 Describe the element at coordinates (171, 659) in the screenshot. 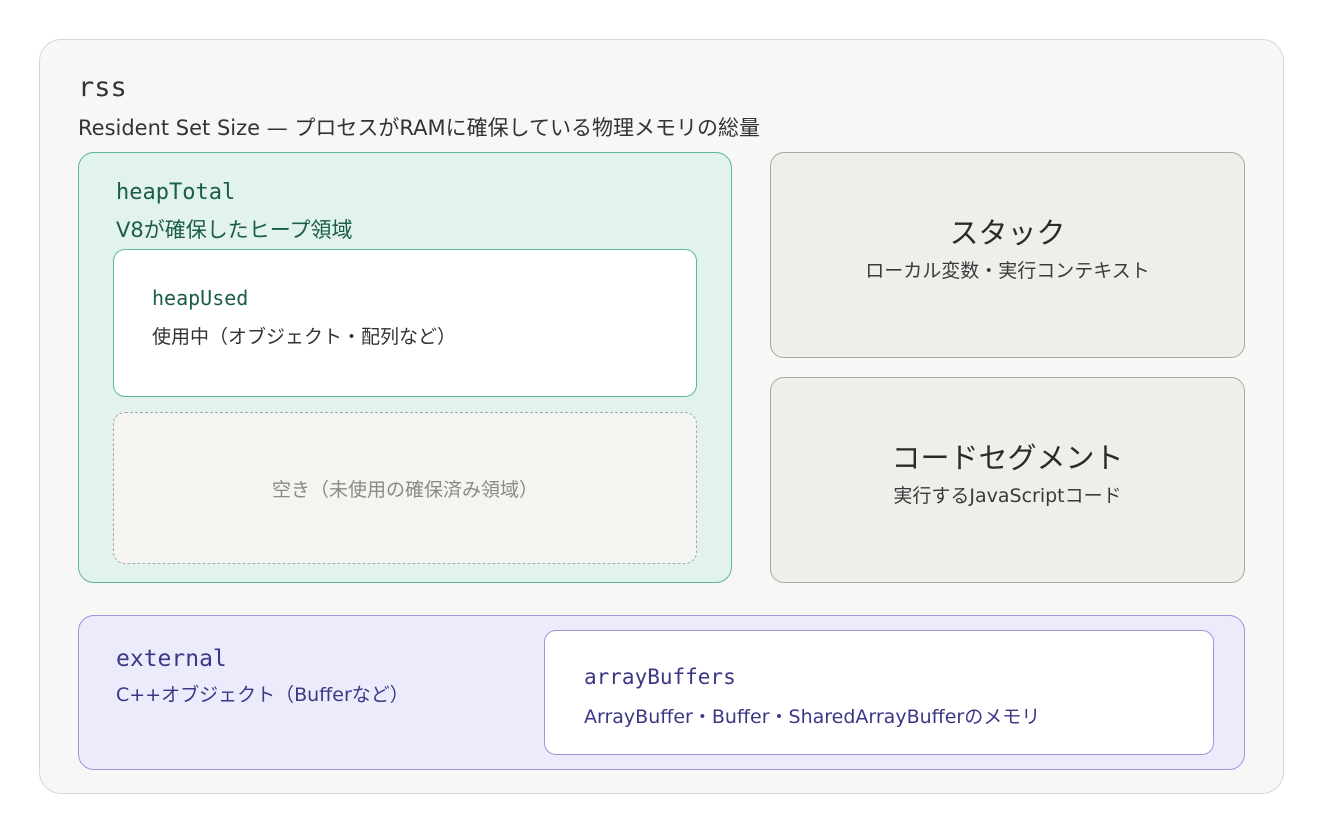

I see `external-title: external` at that location.